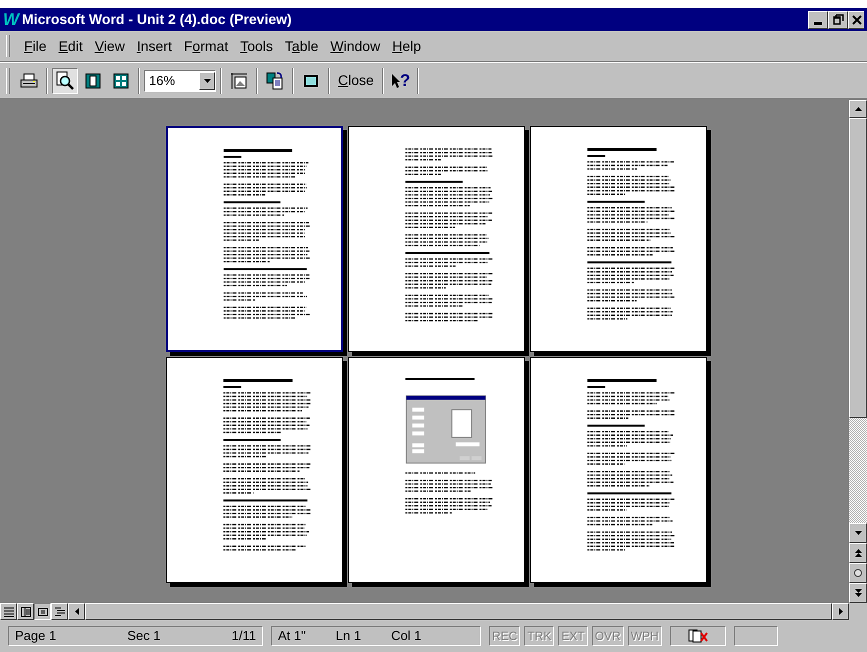  What do you see at coordinates (180, 81) in the screenshot?
I see `zoom-combo-box: 16%` at bounding box center [180, 81].